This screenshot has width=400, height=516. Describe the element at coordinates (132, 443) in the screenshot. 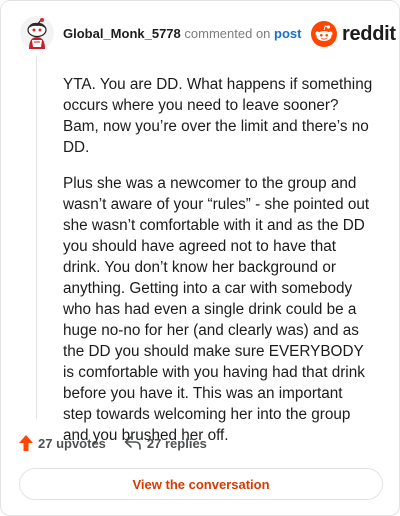

I see `reply-arrow-icon` at that location.